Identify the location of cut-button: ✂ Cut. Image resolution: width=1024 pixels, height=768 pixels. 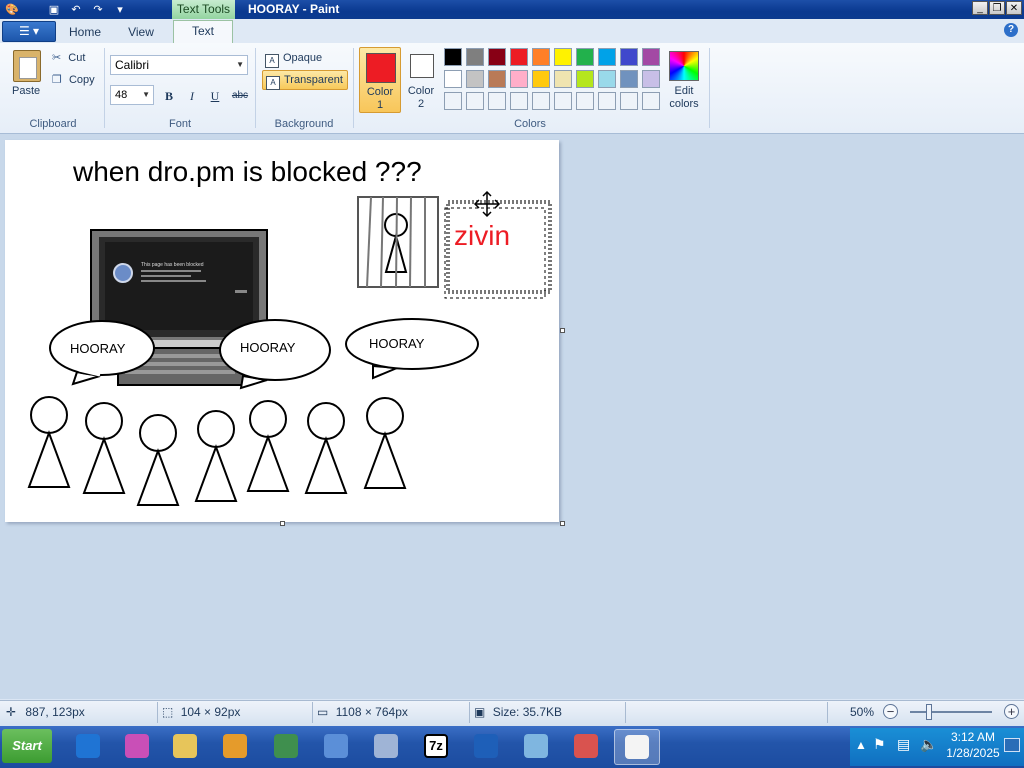
(68, 57).